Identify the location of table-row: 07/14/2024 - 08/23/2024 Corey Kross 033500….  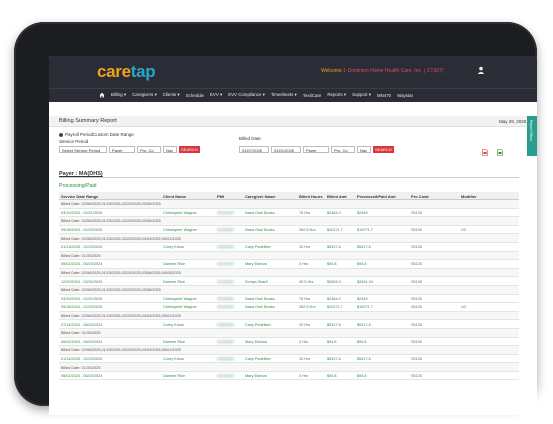
(289, 324).